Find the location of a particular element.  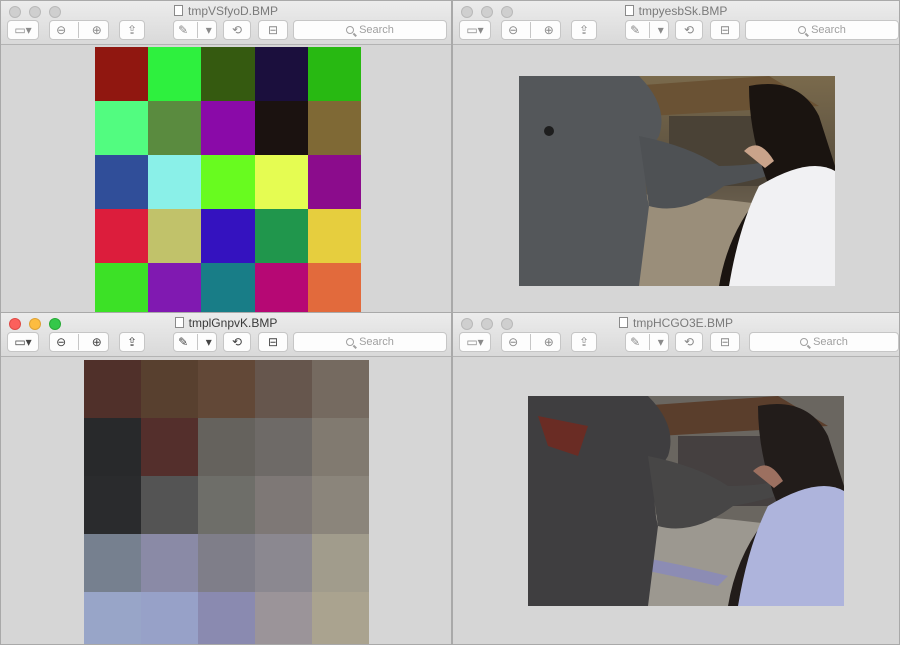

window-title: tmpHCGO3E.BMP is located at coordinates (683, 323).